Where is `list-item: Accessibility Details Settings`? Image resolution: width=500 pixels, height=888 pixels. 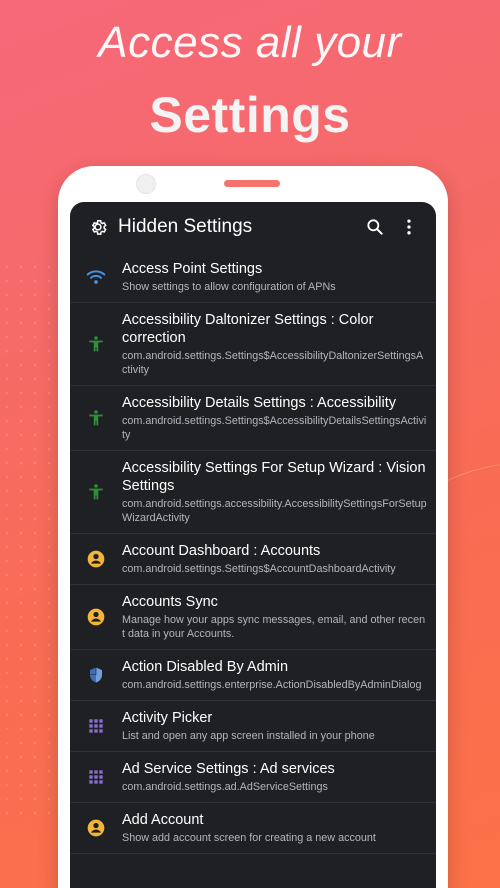 list-item: Accessibility Details Settings is located at coordinates (253, 418).